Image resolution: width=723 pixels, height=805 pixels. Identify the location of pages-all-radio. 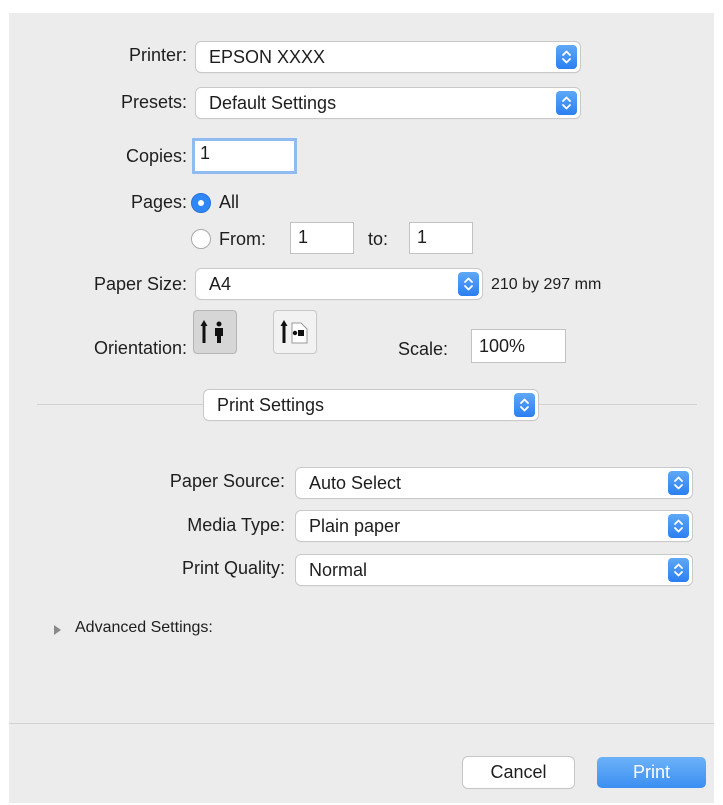
(201, 203).